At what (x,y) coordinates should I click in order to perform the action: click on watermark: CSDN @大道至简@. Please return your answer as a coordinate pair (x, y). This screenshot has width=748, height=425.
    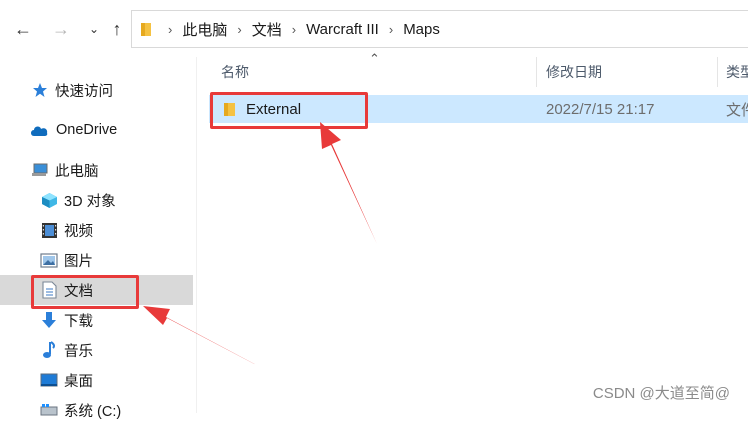
    Looking at the image, I should click on (661, 393).